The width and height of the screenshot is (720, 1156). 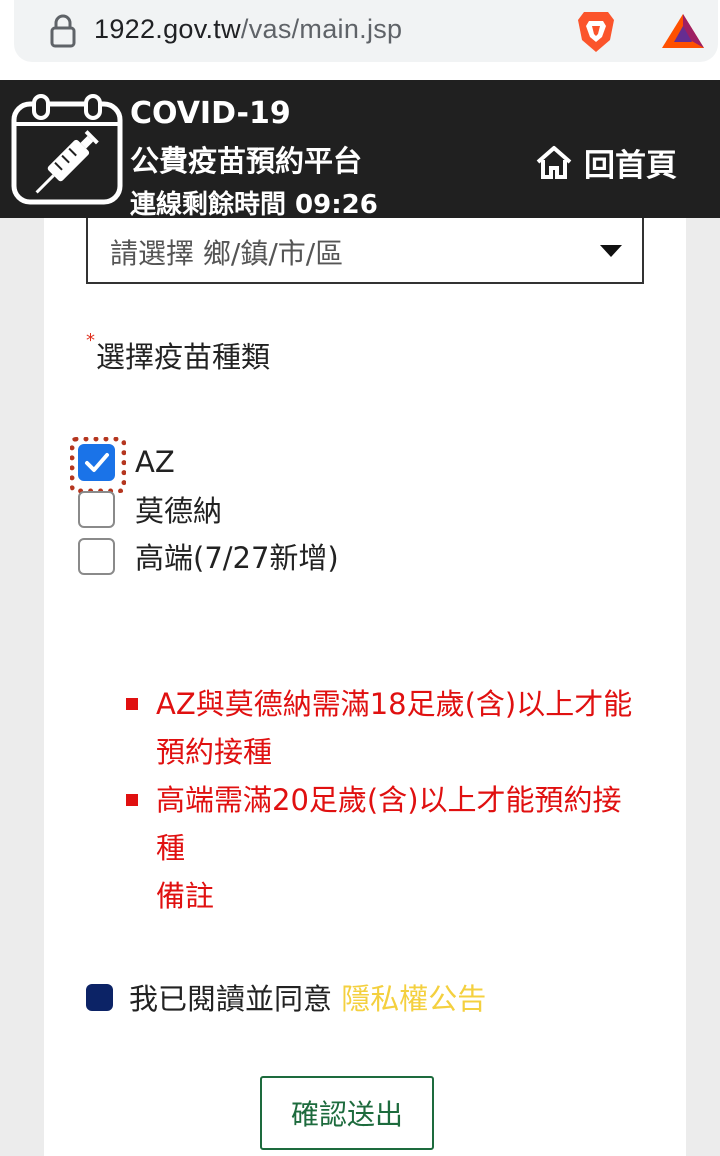 I want to click on home-button-label: 回首頁, so click(x=630, y=165).